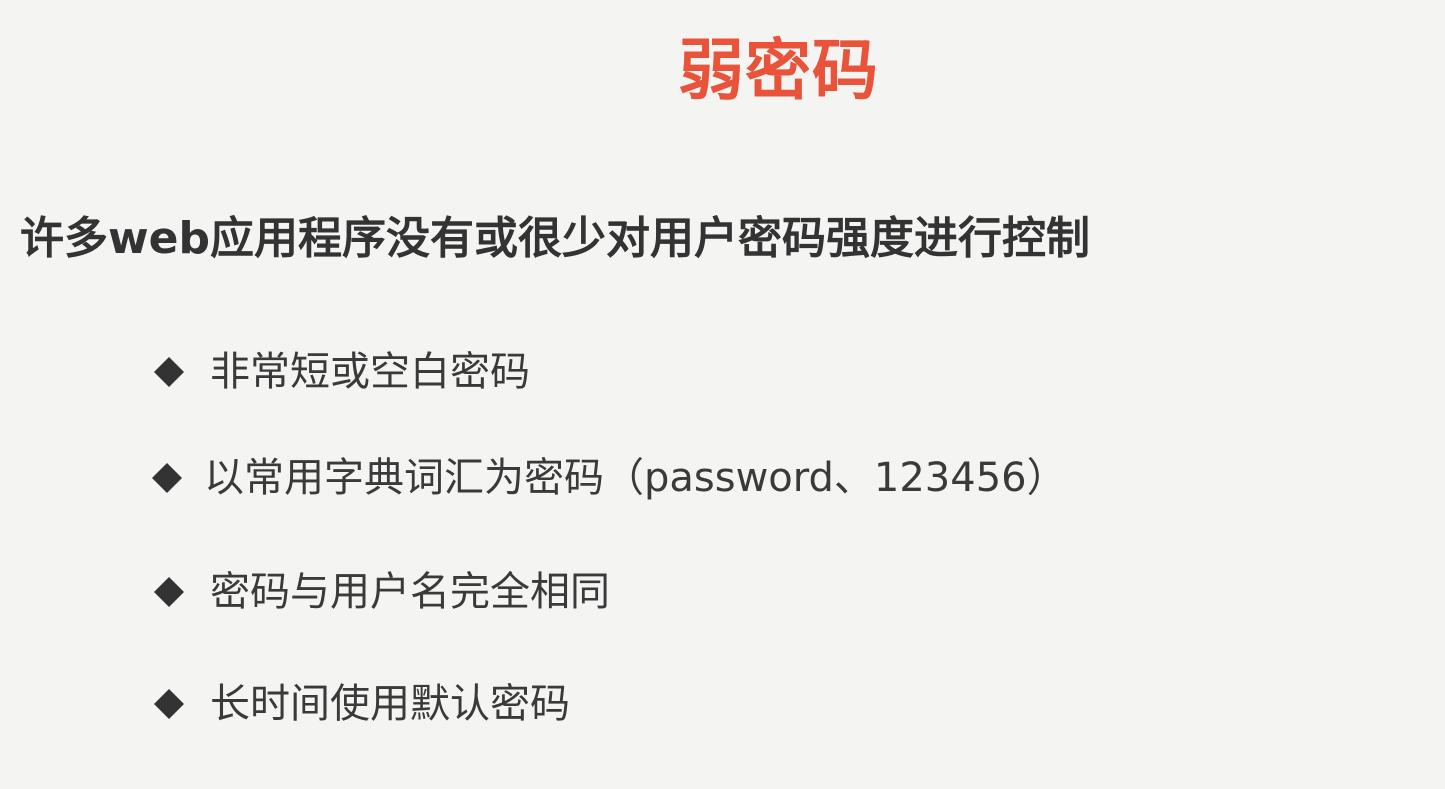 Image resolution: width=1445 pixels, height=789 pixels. Describe the element at coordinates (635, 478) in the screenshot. I see `bullet-text: 以常用字典词汇为密码（password、123456）` at that location.